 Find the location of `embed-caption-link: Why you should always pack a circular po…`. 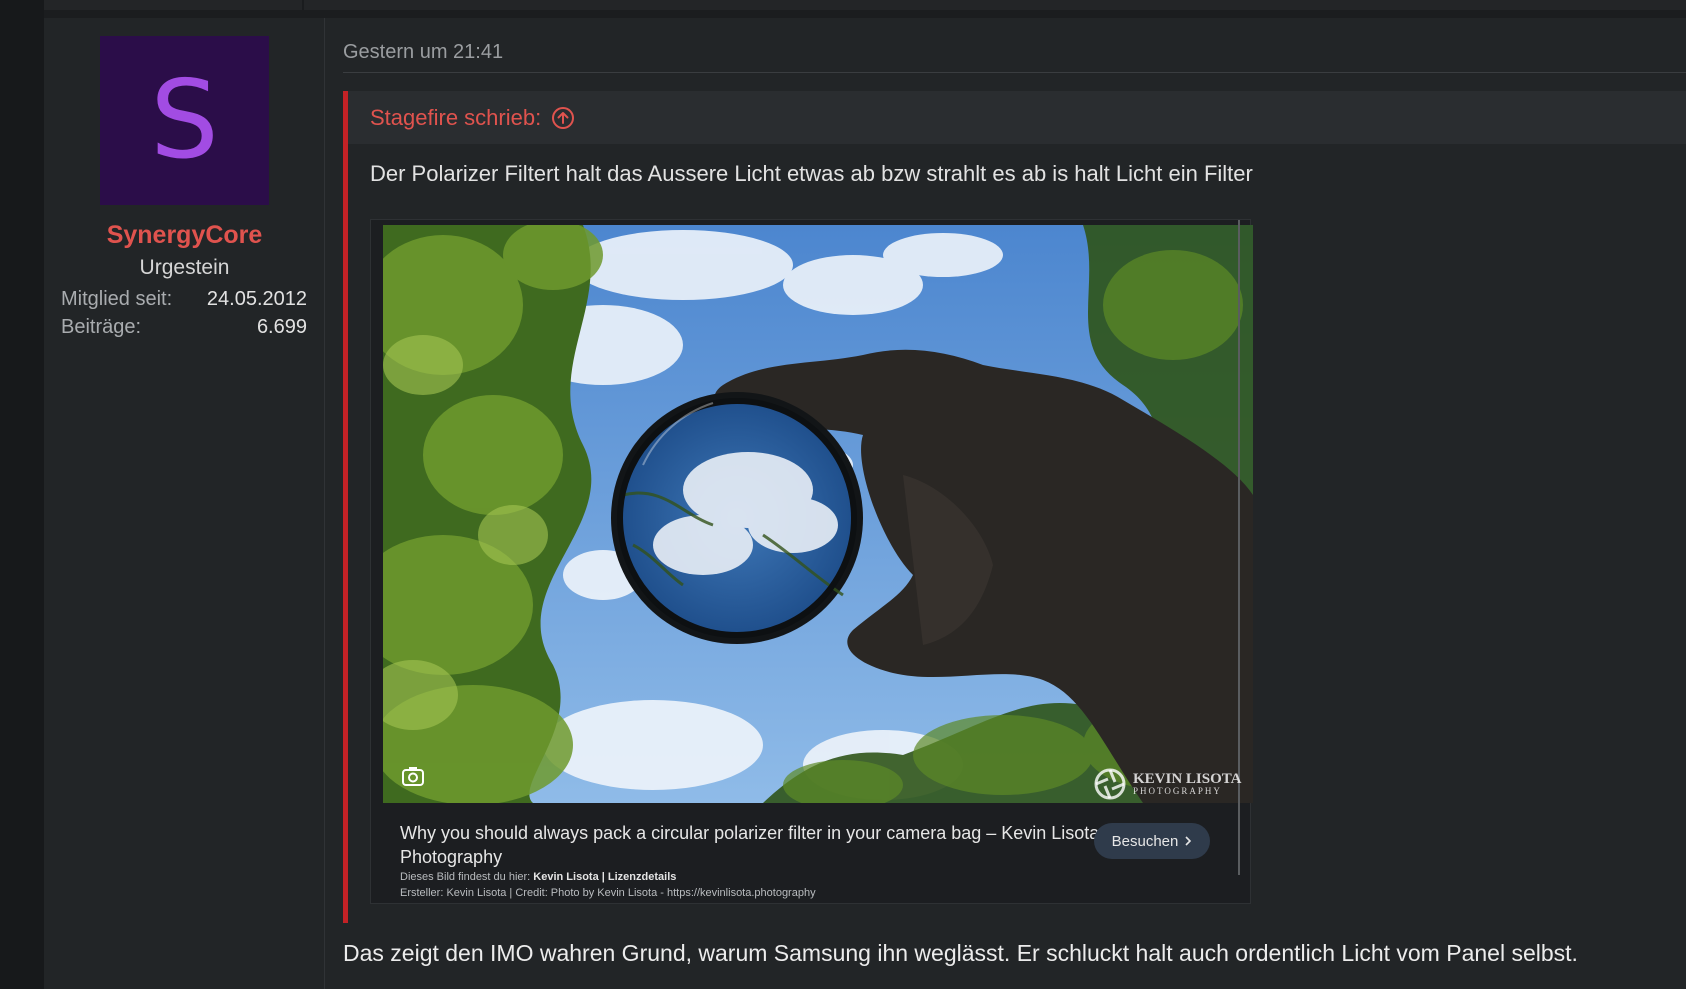

embed-caption-link: Why you should always pack a circular po… is located at coordinates (757, 845).